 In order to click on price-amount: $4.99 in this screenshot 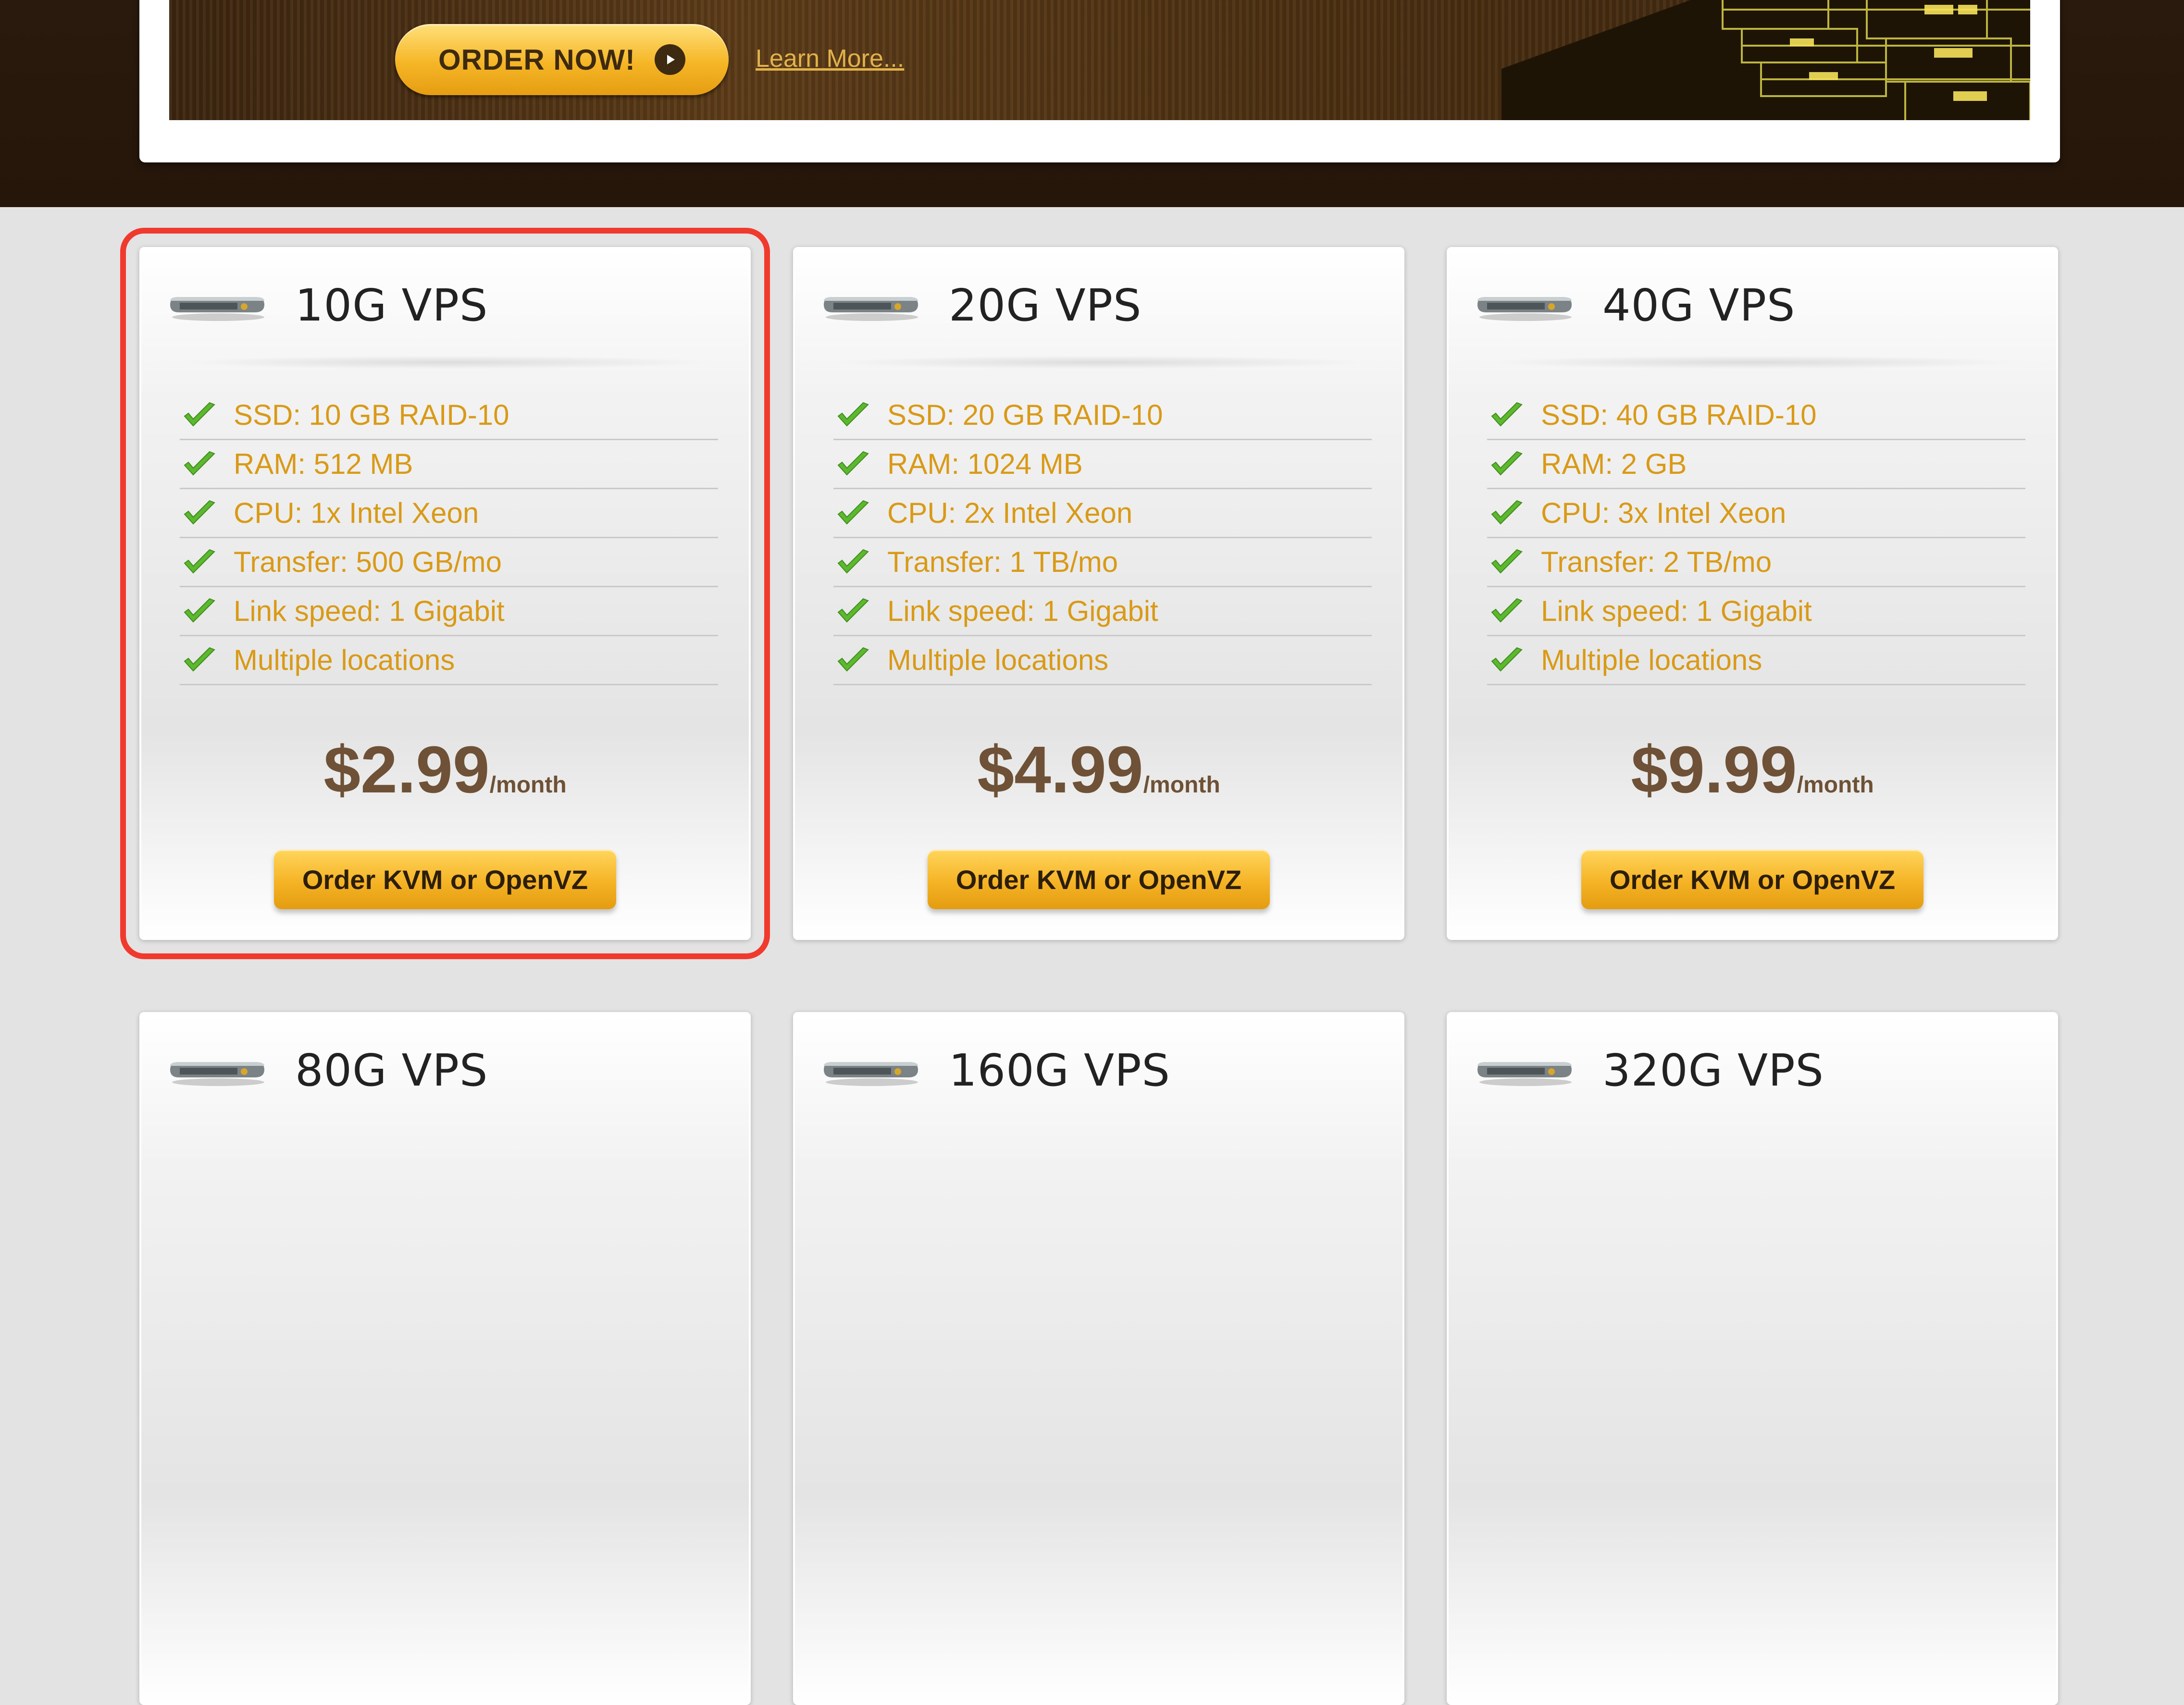, I will do `click(1060, 770)`.